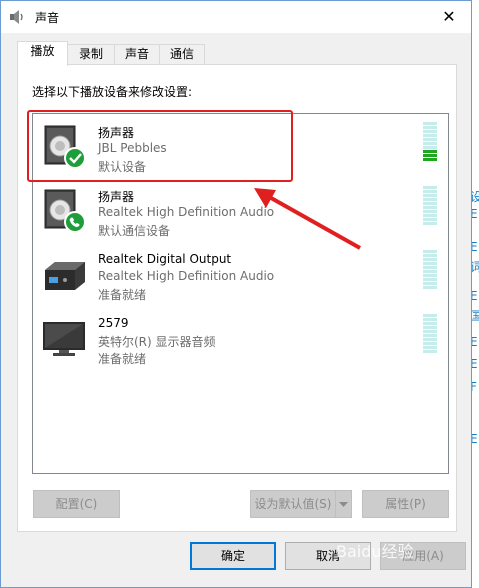 This screenshot has width=479, height=588. Describe the element at coordinates (182, 54) in the screenshot. I see `tab-communications: 通信` at that location.